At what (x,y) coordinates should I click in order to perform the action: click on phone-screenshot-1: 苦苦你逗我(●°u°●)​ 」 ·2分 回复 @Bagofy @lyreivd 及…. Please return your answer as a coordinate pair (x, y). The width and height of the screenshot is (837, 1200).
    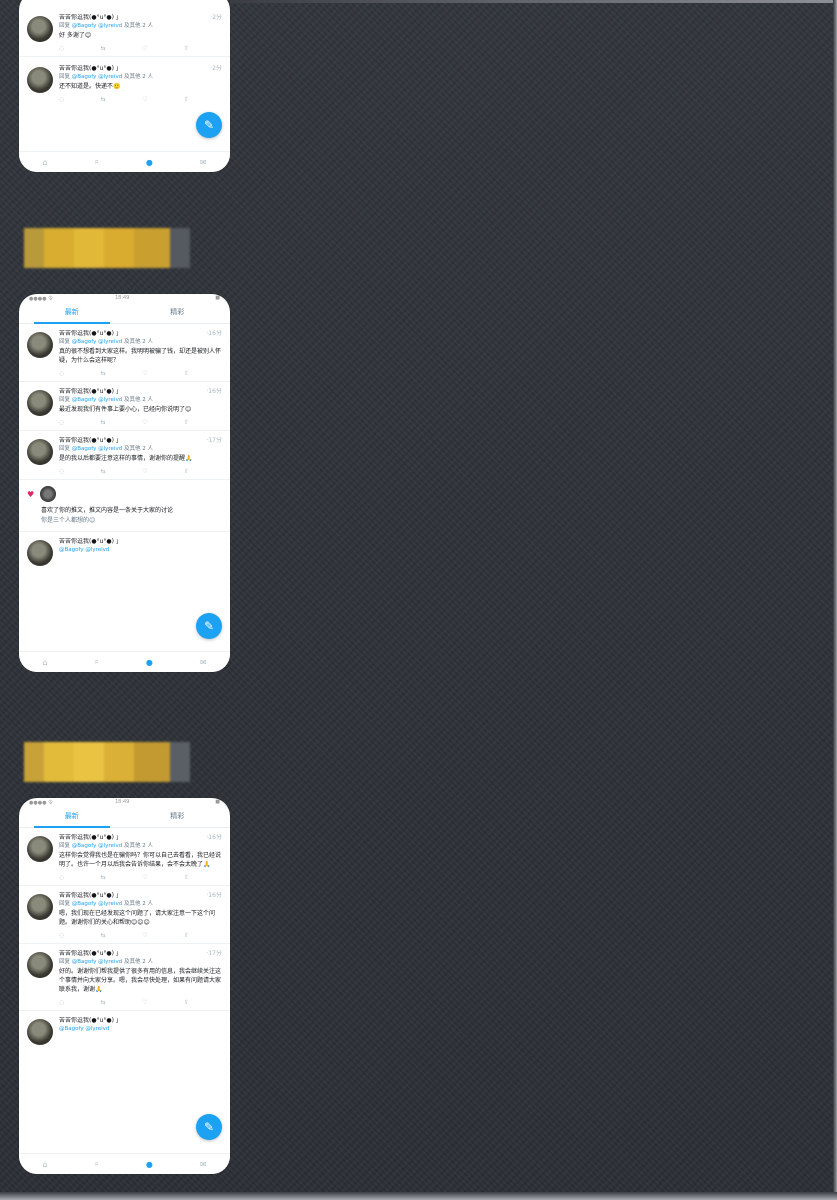
    Looking at the image, I should click on (124, 86).